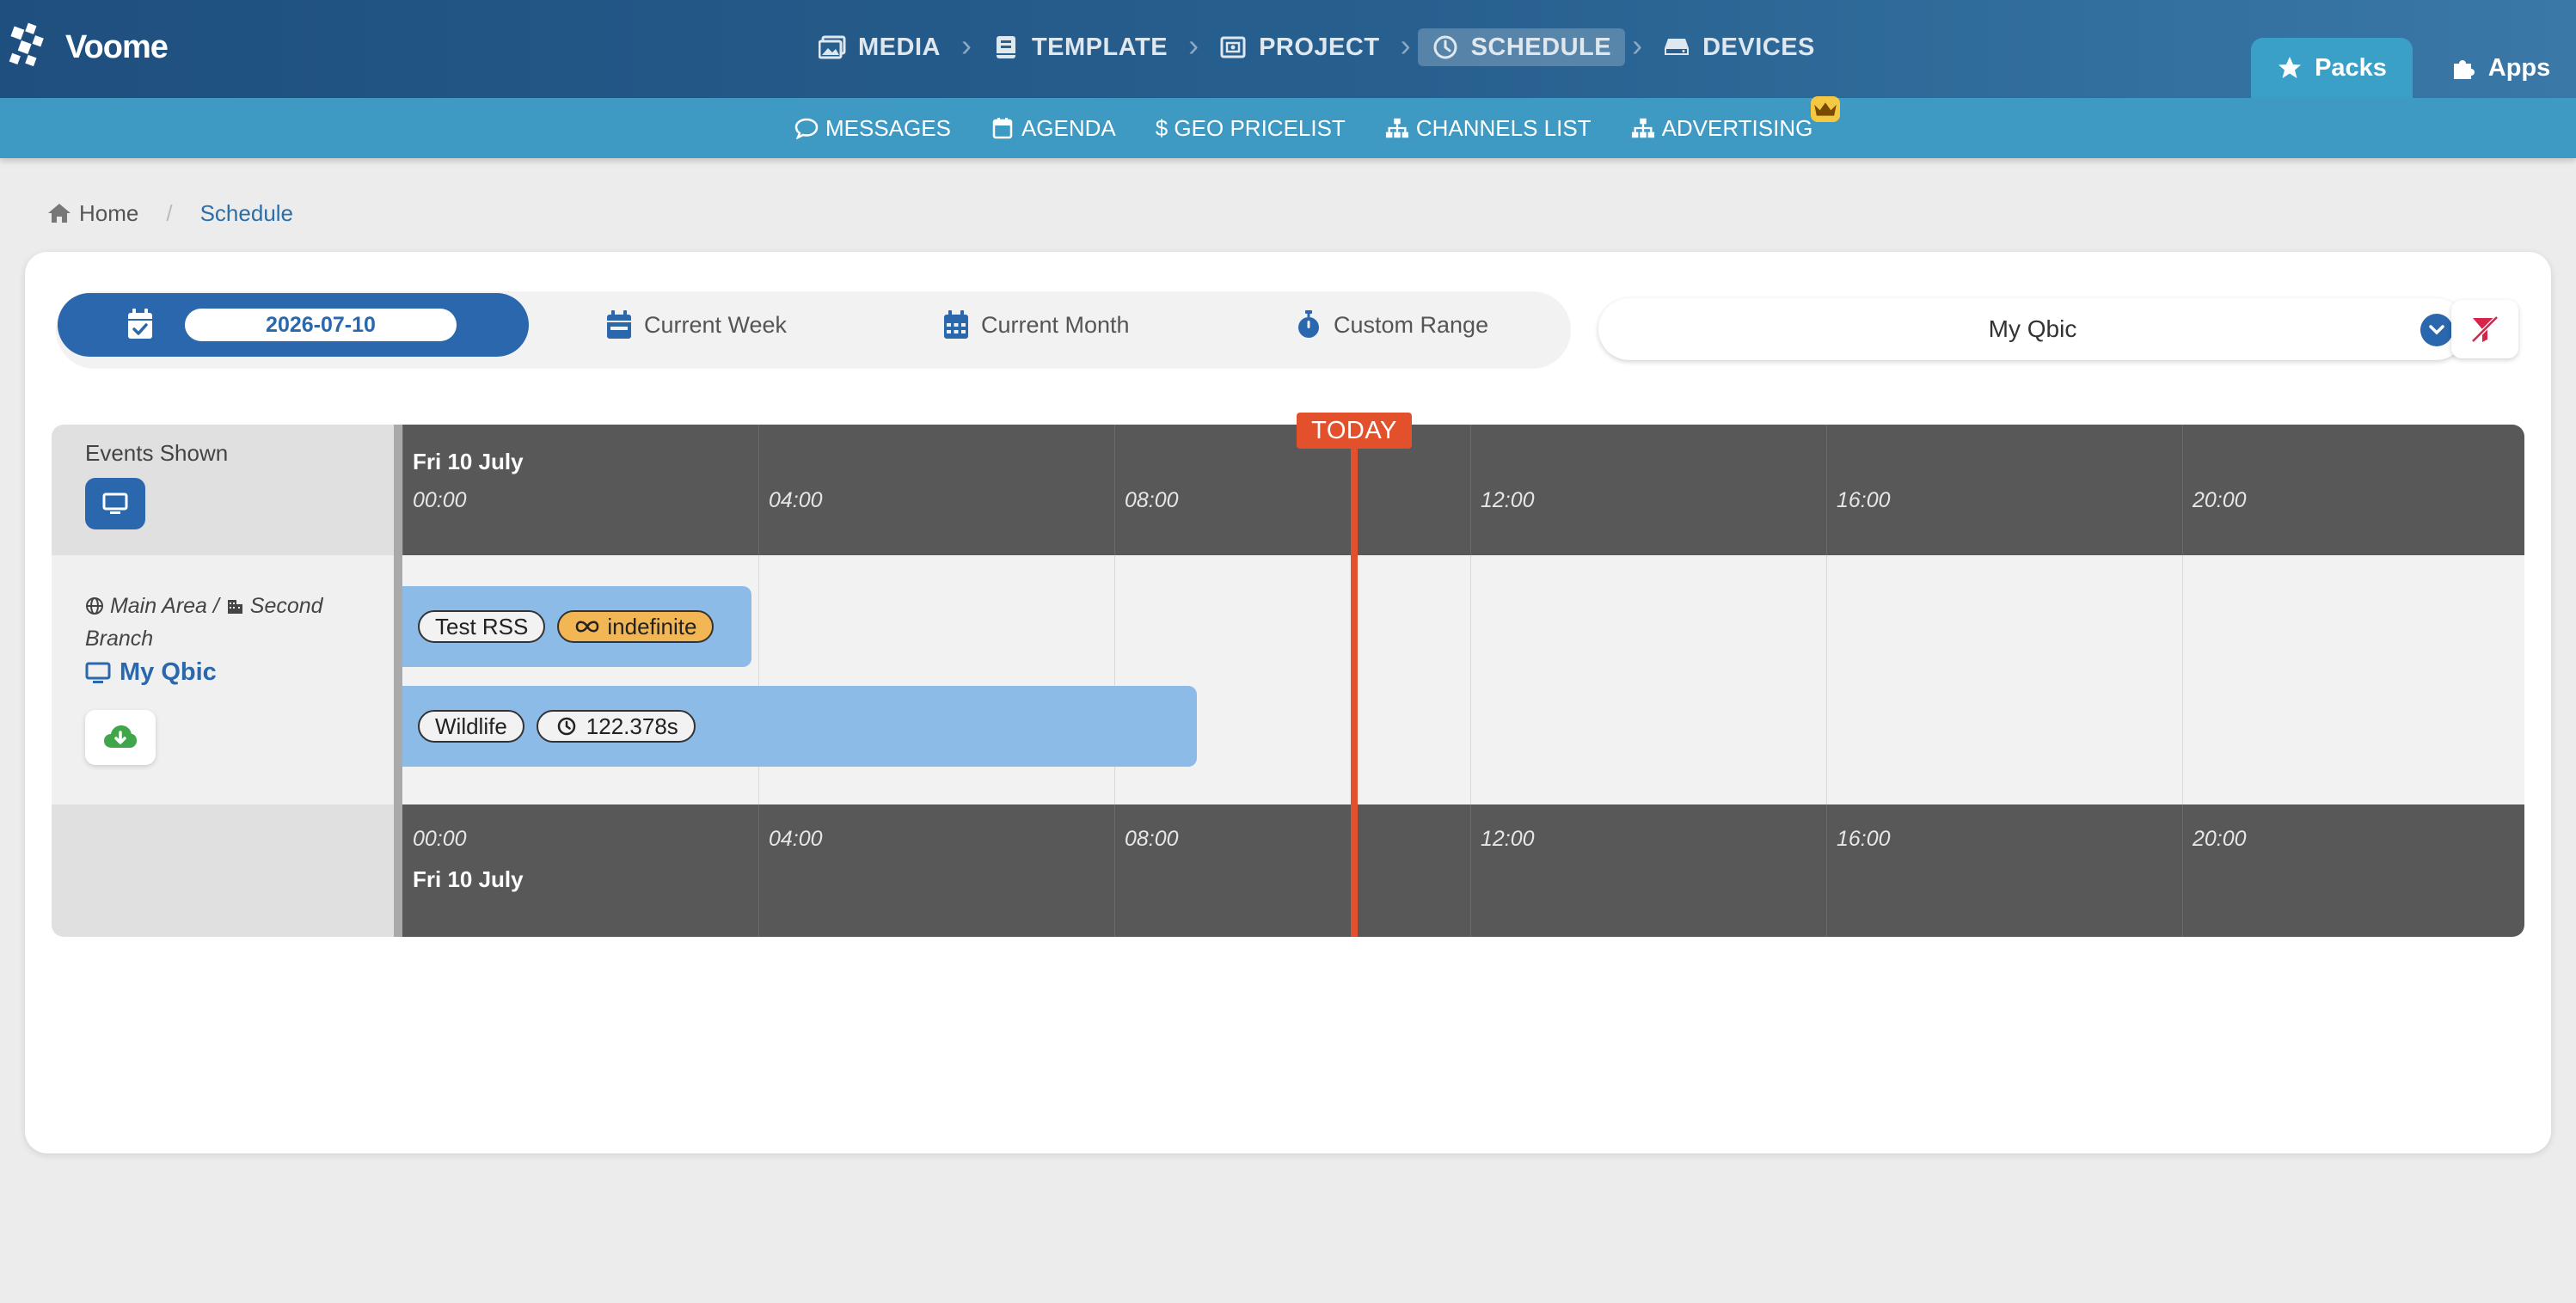 The image size is (2576, 1303). What do you see at coordinates (2351, 67) in the screenshot?
I see `tab-packs-label: Packs` at bounding box center [2351, 67].